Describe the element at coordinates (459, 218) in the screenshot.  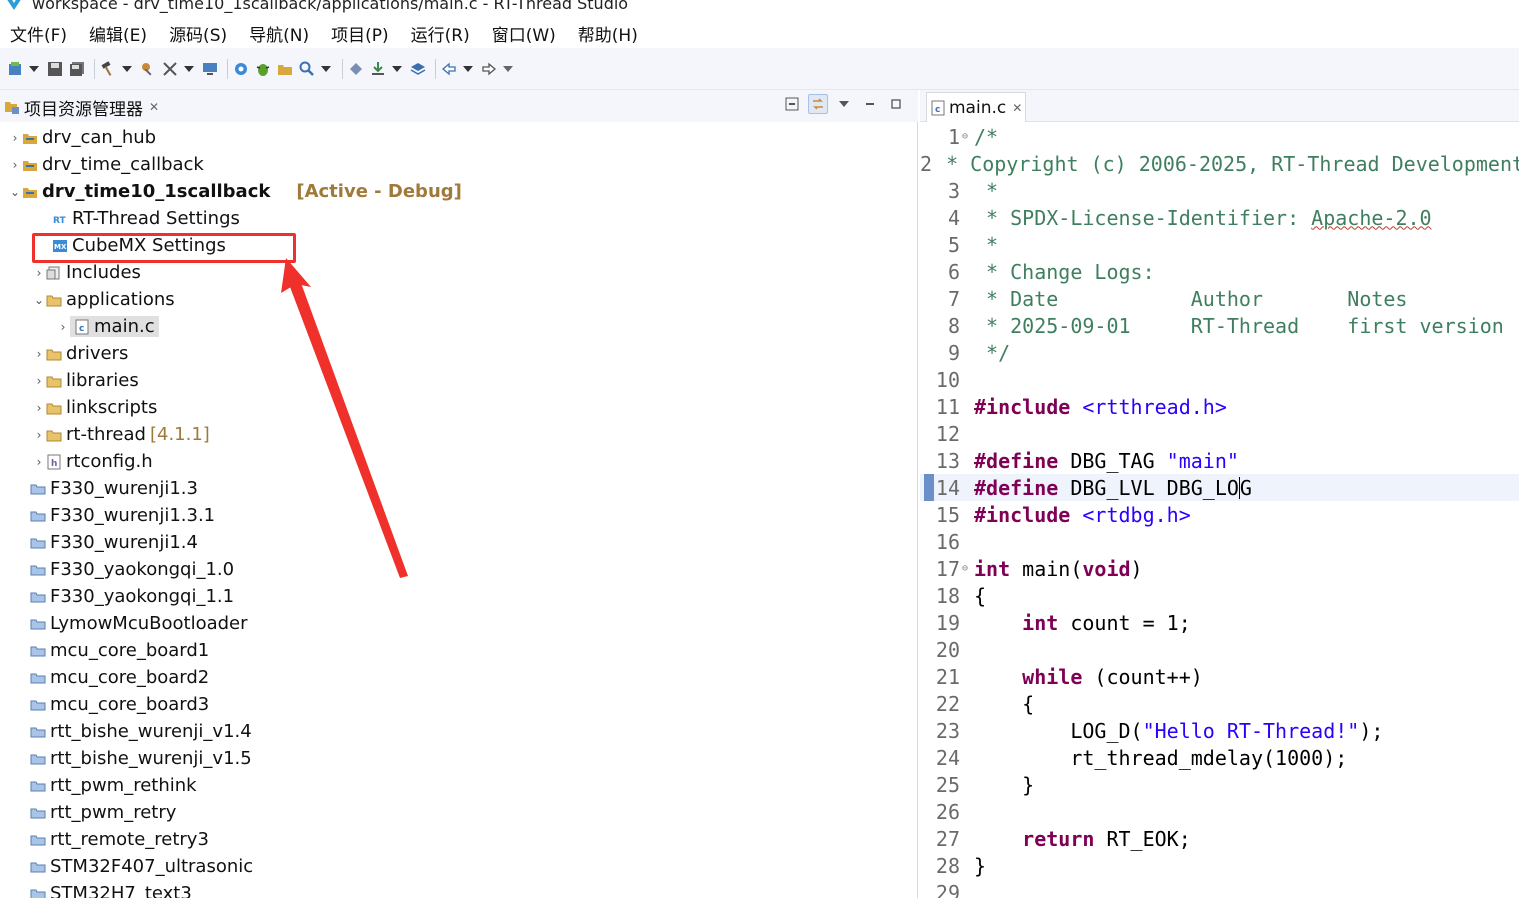
I see `tree-item: RT RT-Thread Settings` at that location.